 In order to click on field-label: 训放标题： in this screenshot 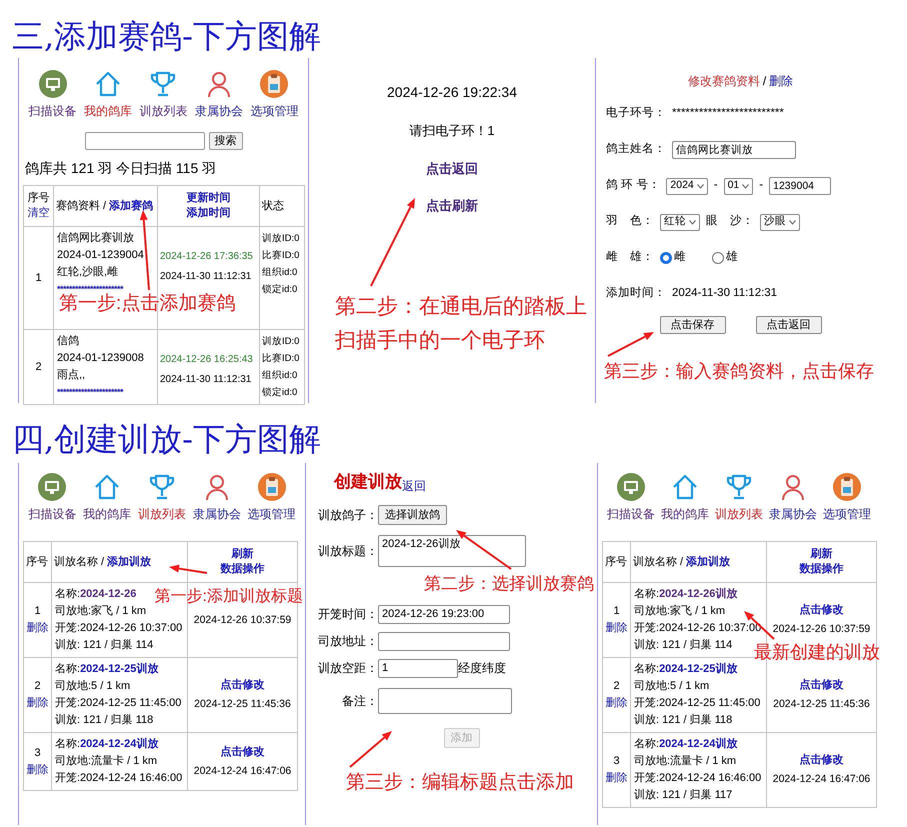, I will do `click(347, 551)`.